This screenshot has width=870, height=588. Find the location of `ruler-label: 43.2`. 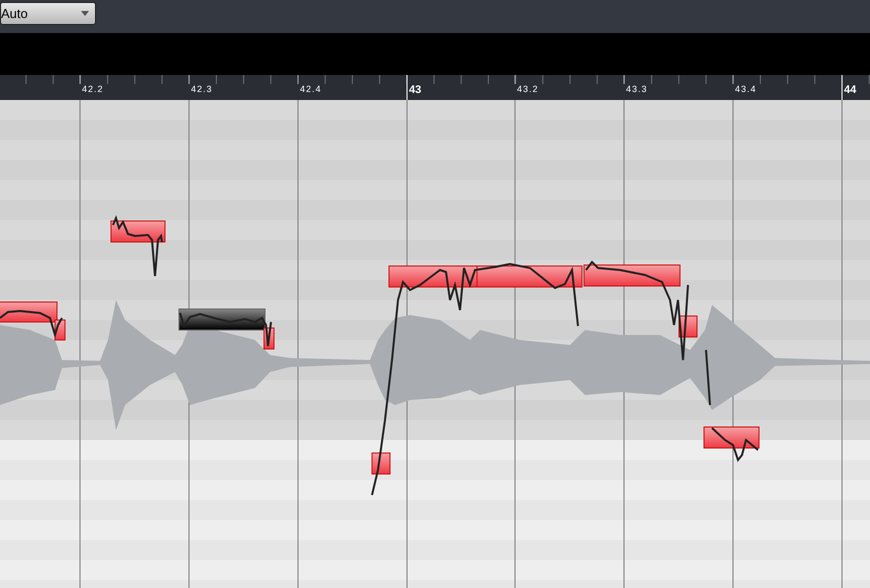

ruler-label: 43.2 is located at coordinates (528, 89).